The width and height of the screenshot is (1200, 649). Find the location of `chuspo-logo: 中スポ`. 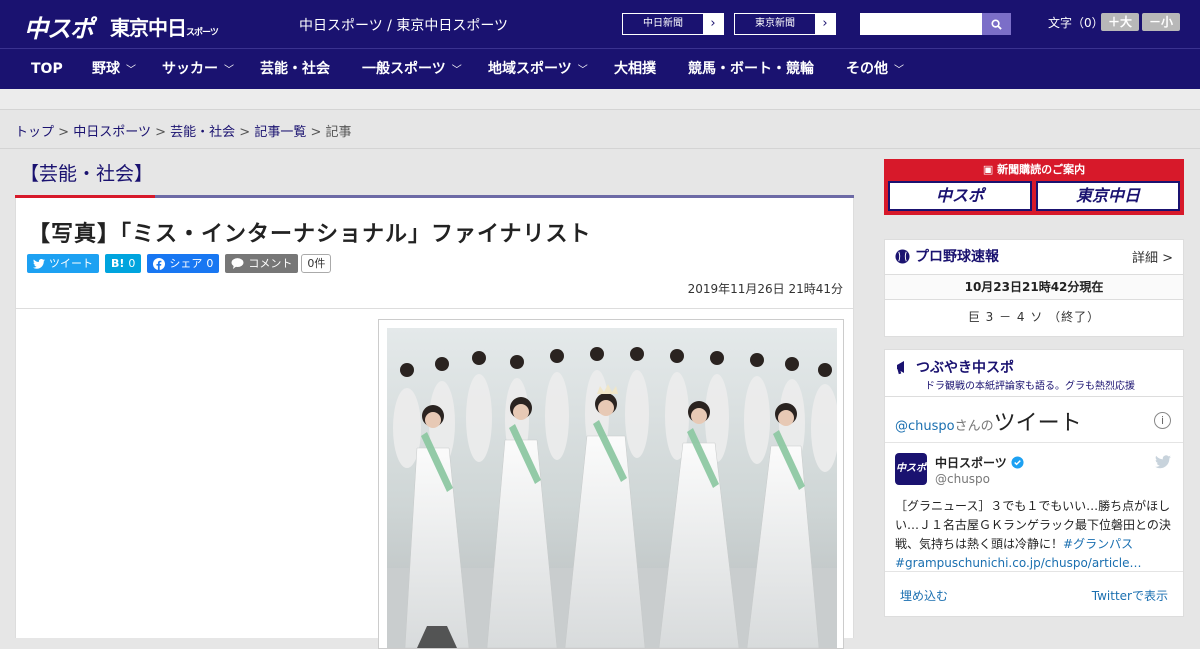

chuspo-logo: 中スポ is located at coordinates (59, 26).